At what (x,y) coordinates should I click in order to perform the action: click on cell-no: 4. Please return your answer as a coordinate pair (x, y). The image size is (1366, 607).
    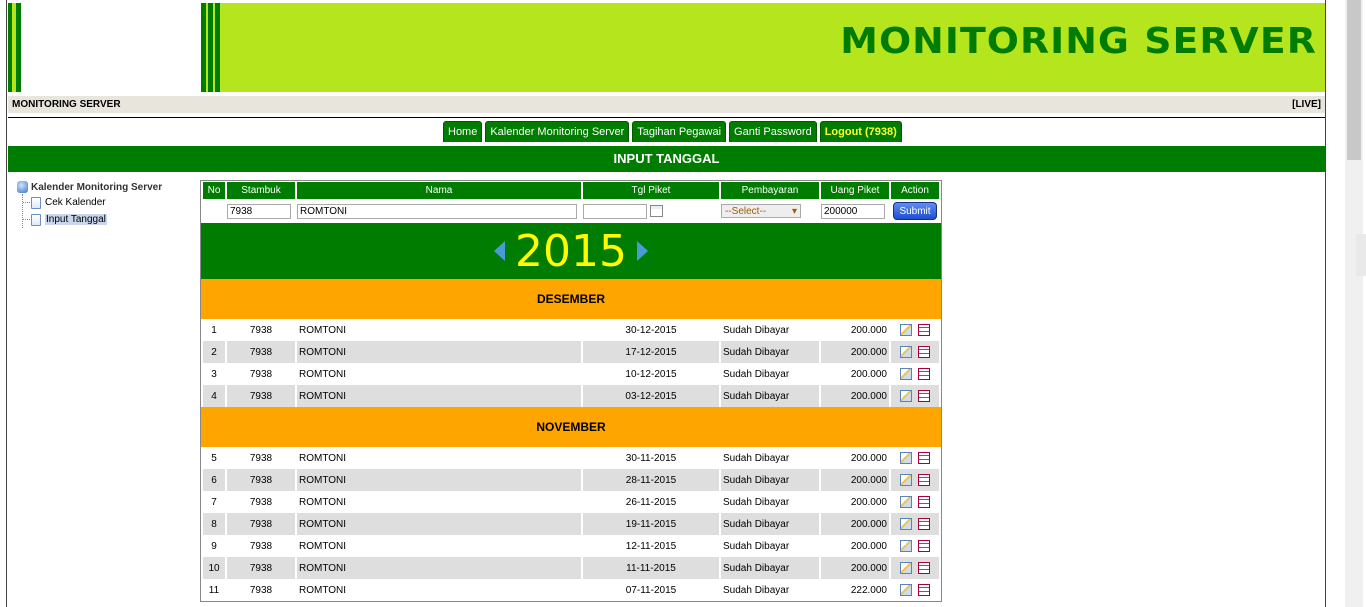
    Looking at the image, I should click on (214, 396).